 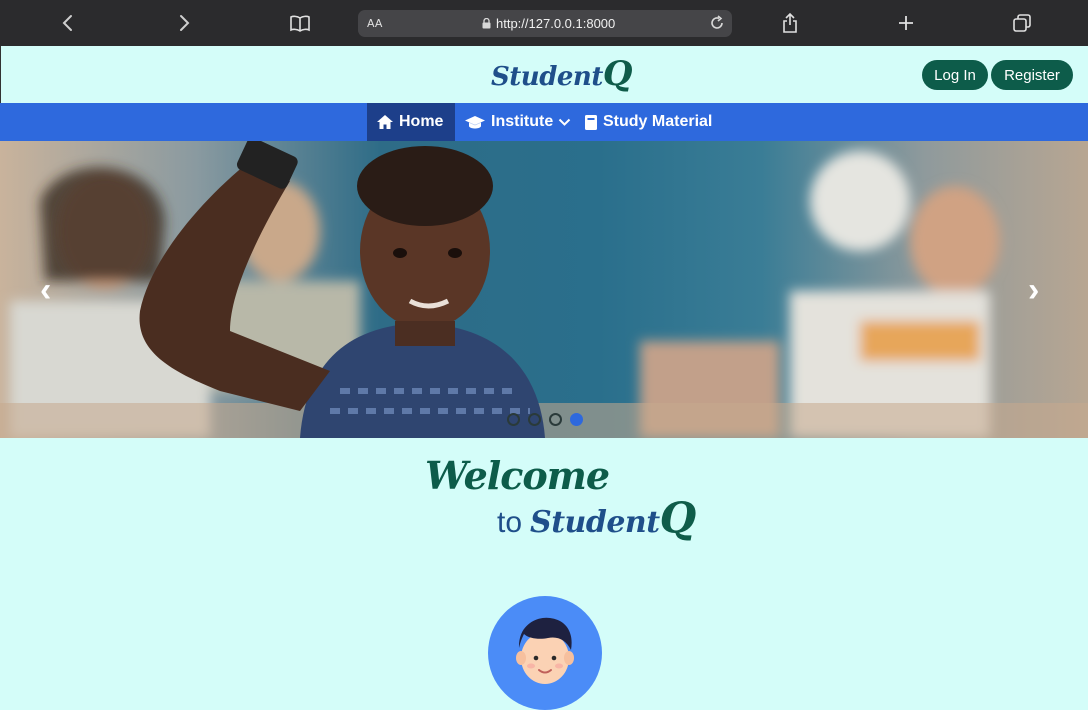 What do you see at coordinates (1033, 290) in the screenshot?
I see `carousel-next-button: ›` at bounding box center [1033, 290].